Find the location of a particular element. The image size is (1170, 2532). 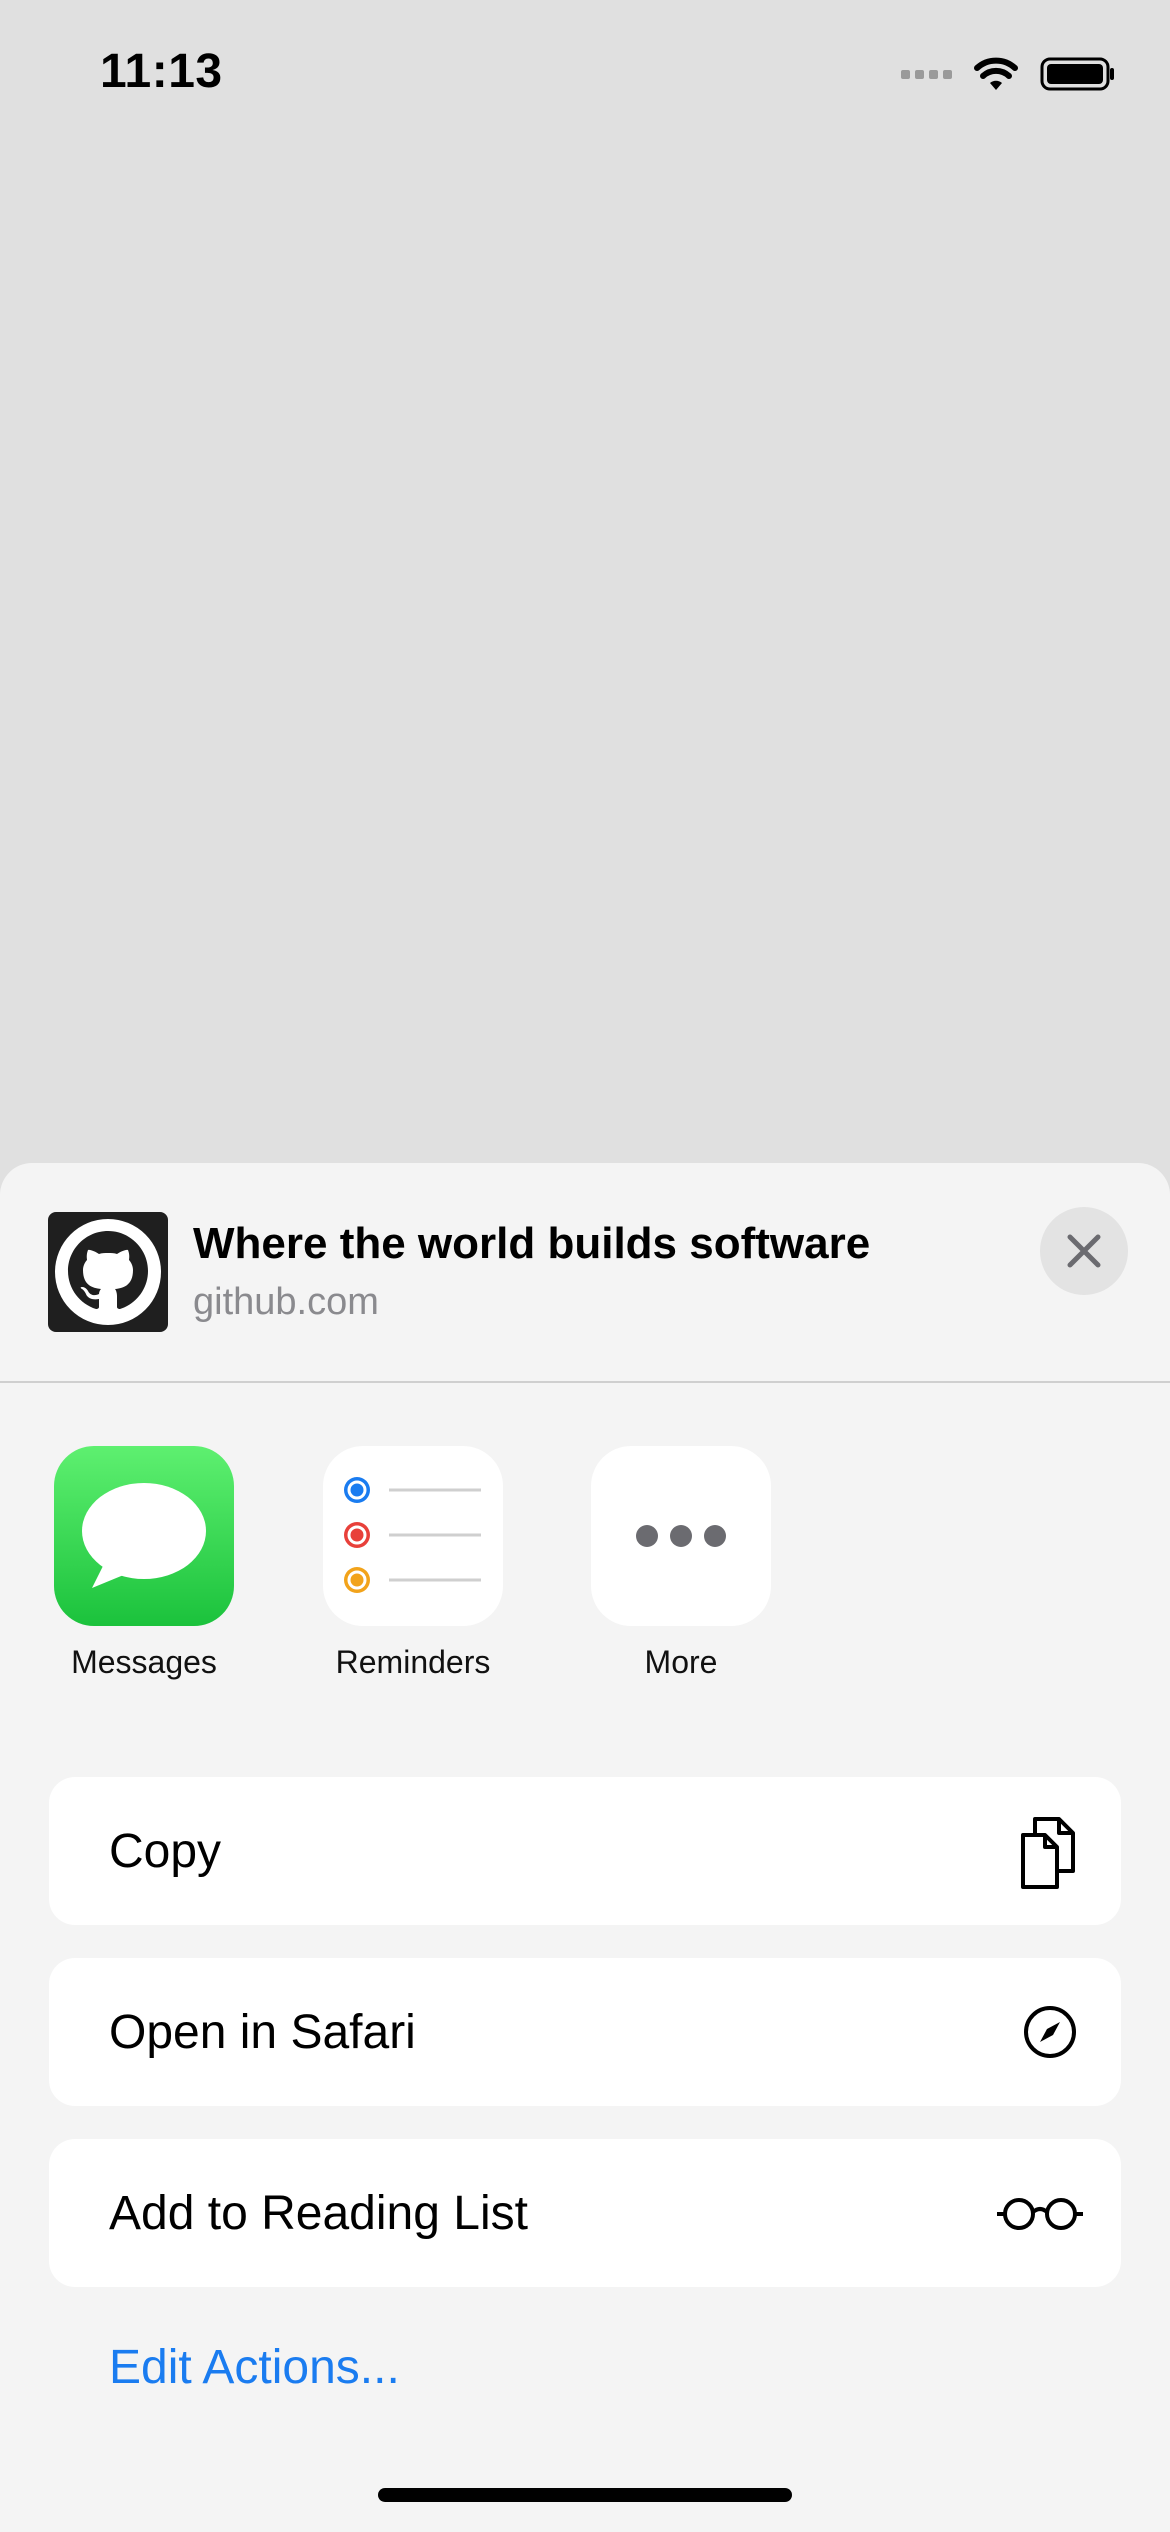

action-open-in-safari: Open in Safari is located at coordinates (585, 2032).